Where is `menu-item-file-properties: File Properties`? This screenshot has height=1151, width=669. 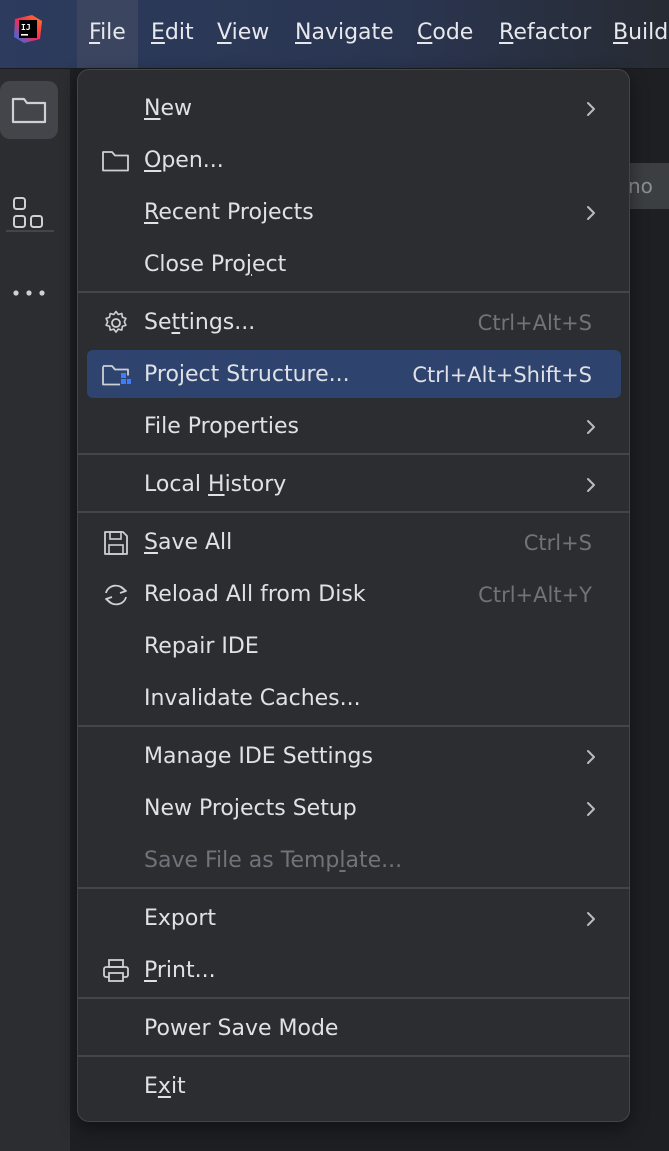 menu-item-file-properties: File Properties is located at coordinates (353, 430).